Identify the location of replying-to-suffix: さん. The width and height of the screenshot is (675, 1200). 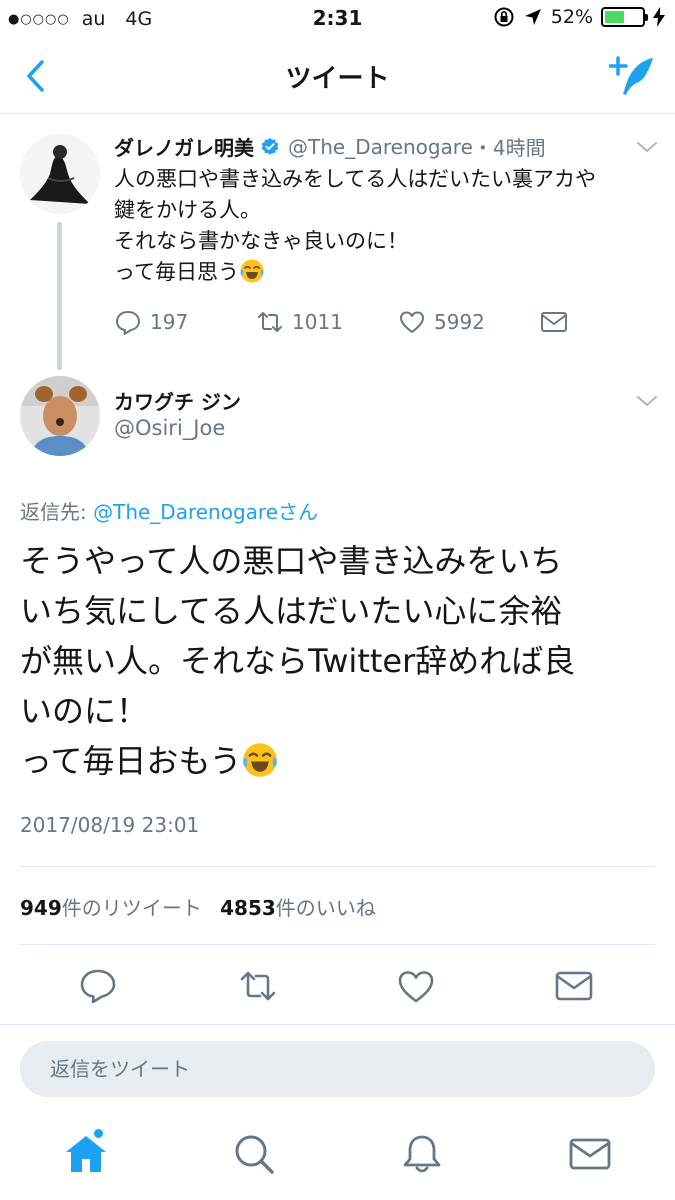
(298, 512).